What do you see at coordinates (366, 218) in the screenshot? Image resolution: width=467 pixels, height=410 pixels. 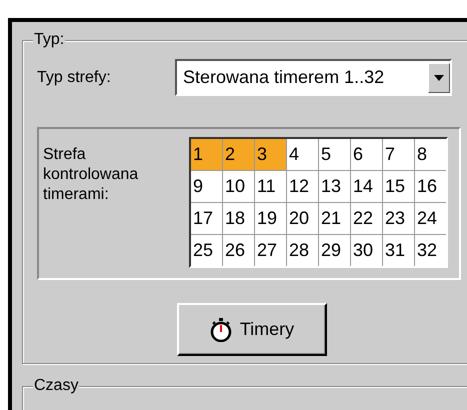 I see `timer-cell: 22` at bounding box center [366, 218].